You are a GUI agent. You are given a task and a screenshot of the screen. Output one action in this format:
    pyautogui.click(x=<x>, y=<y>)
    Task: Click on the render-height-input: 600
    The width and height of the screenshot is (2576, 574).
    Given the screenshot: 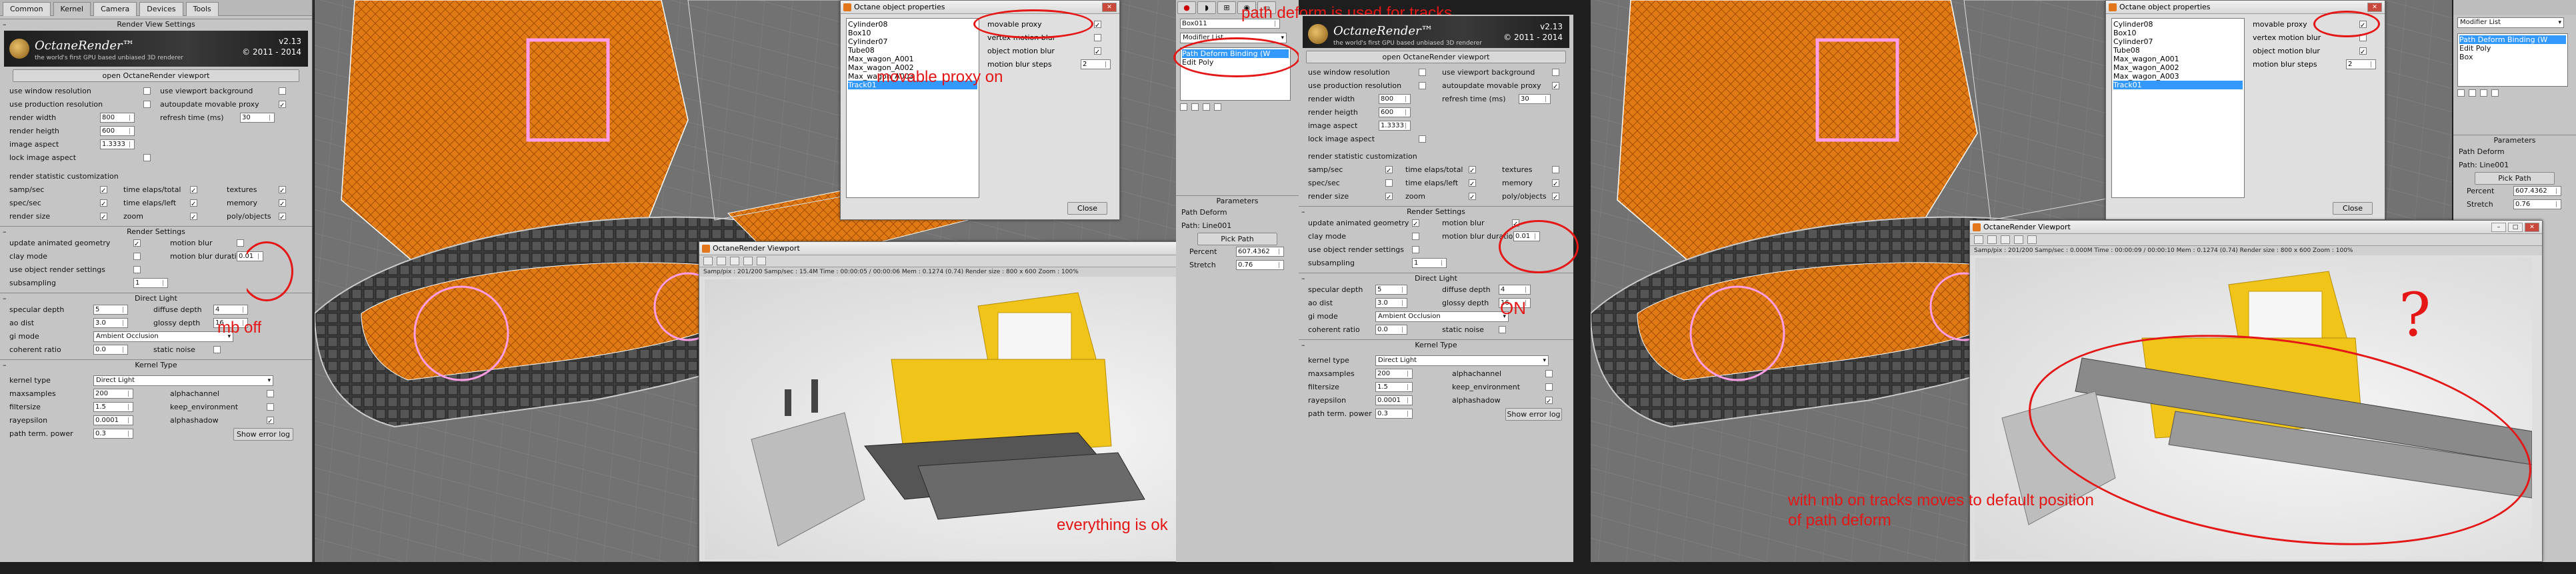 What is the action you would take?
    pyautogui.click(x=117, y=131)
    